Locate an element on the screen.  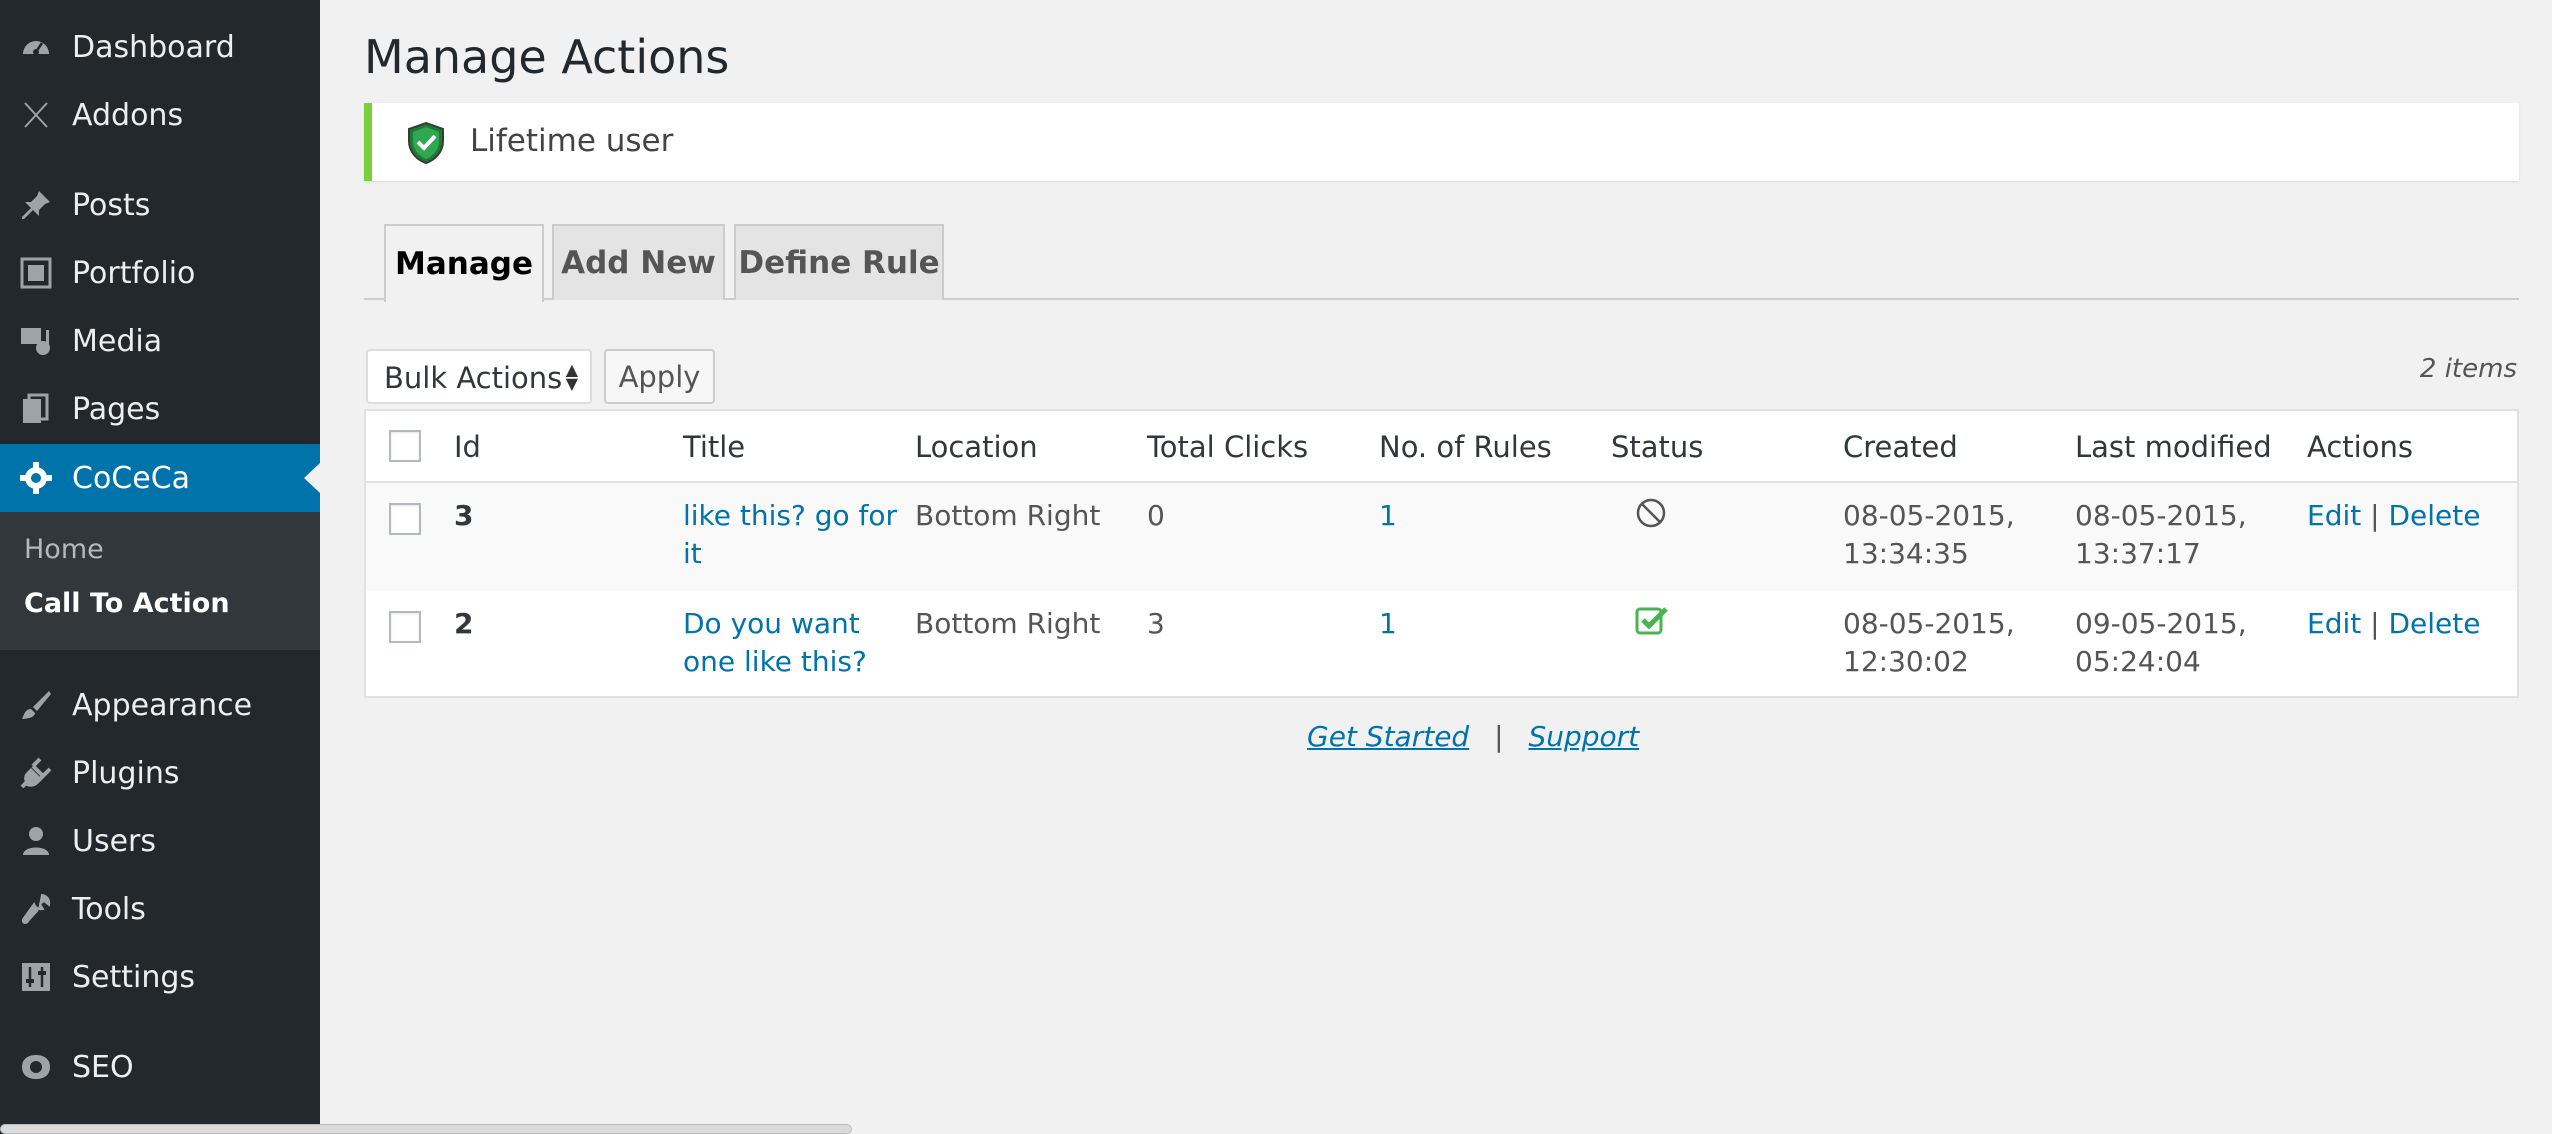
column-header-location: Location is located at coordinates (976, 447).